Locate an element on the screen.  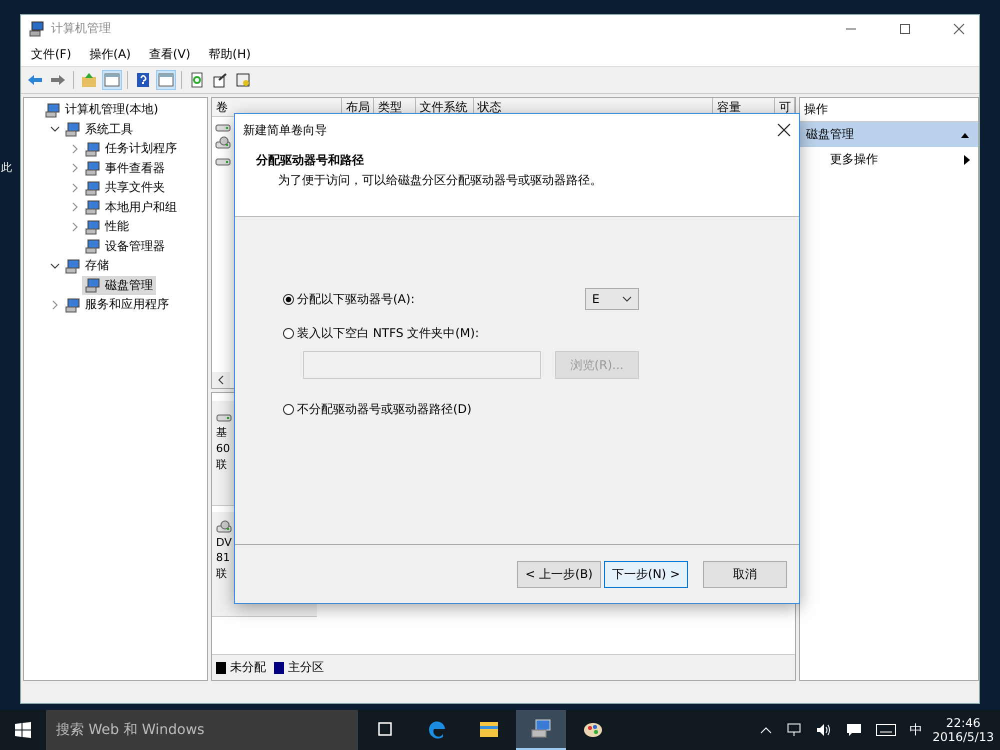
desktop-icon-label: 此 is located at coordinates (6, 167).